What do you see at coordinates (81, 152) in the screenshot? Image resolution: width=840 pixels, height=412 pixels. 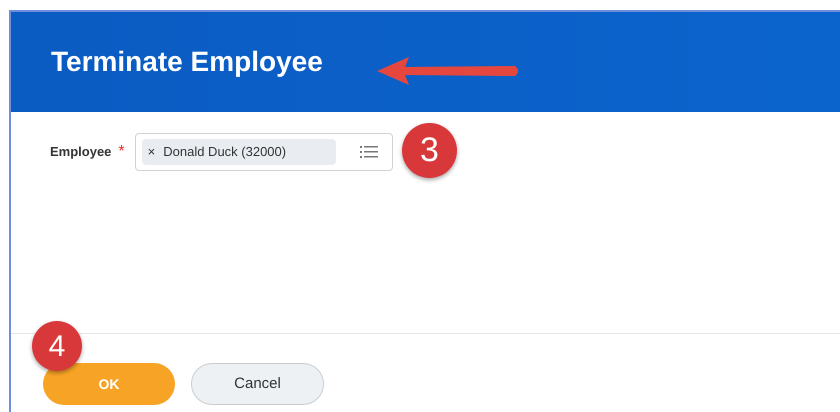 I see `field-label: Employee` at bounding box center [81, 152].